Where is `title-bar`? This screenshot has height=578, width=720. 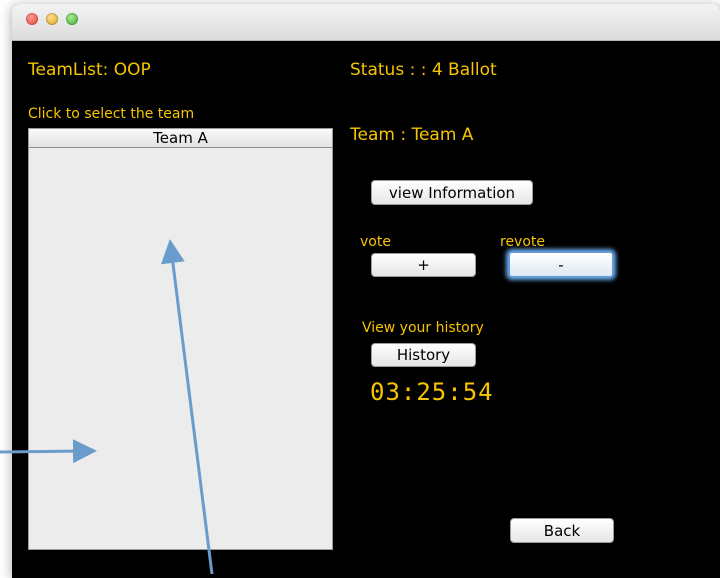
title-bar is located at coordinates (366, 22).